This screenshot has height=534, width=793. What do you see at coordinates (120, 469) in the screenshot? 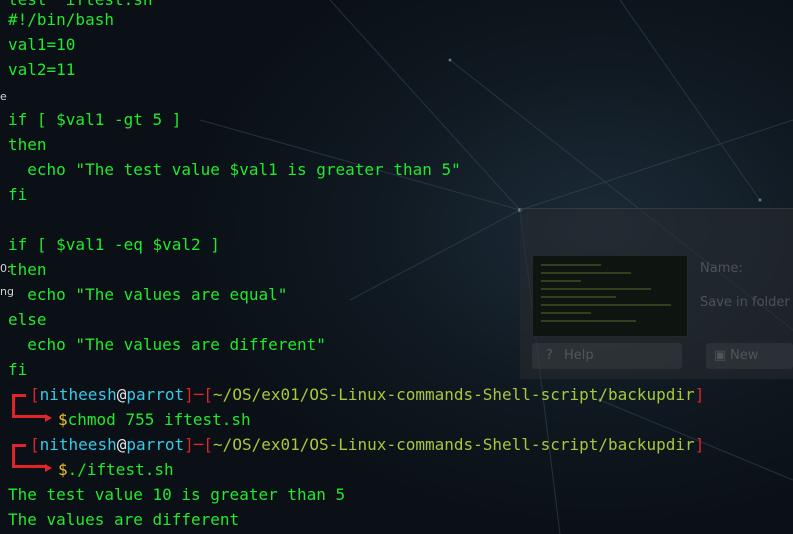
I see `command-text: ./iftest.sh` at bounding box center [120, 469].